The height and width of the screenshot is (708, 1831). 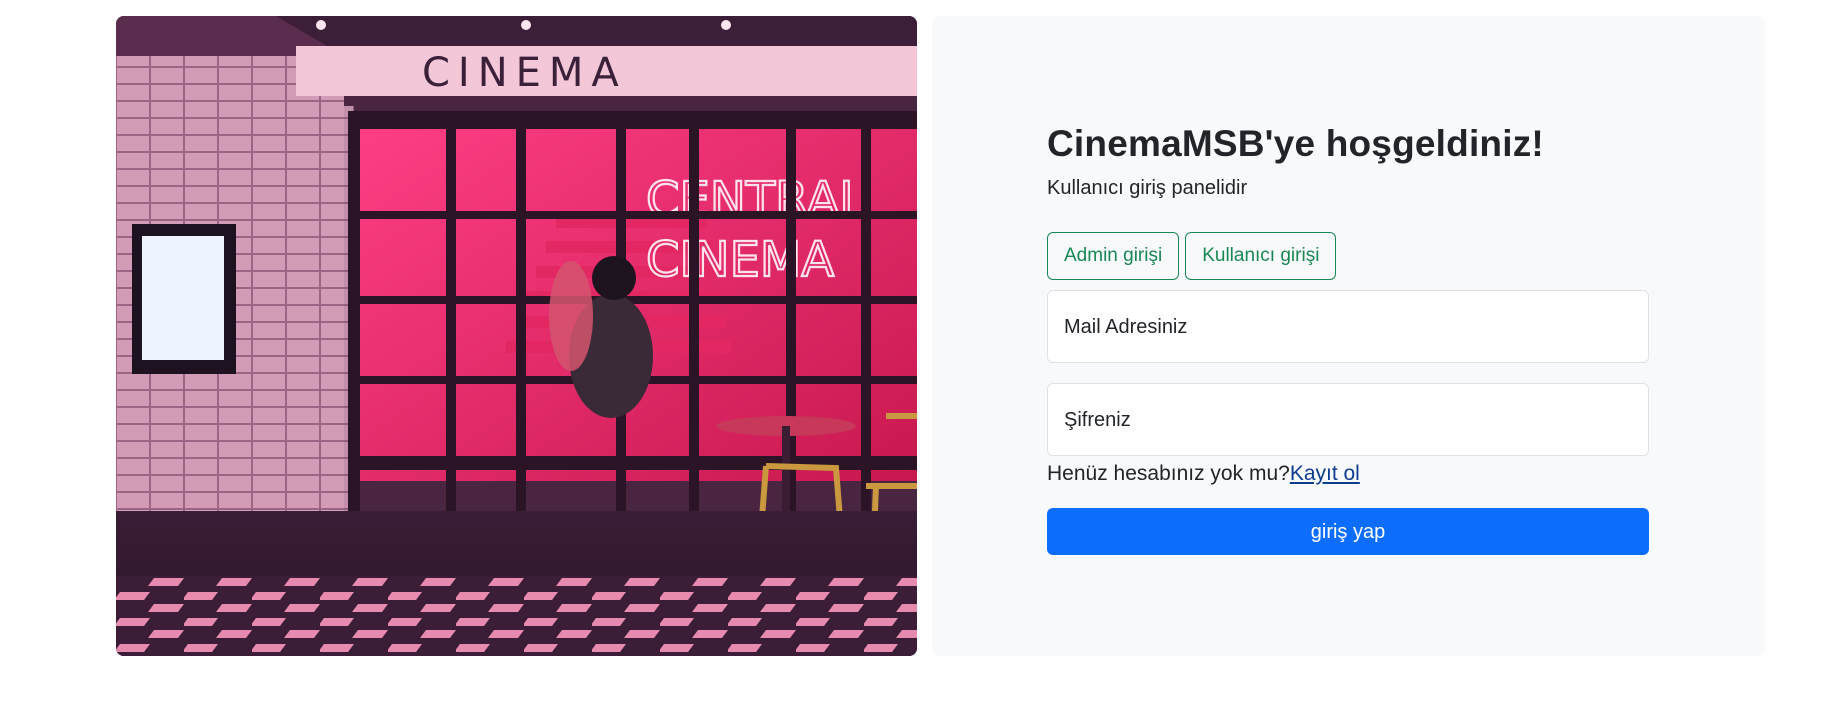 I want to click on neon-line-1: CENTRAL, so click(x=756, y=200).